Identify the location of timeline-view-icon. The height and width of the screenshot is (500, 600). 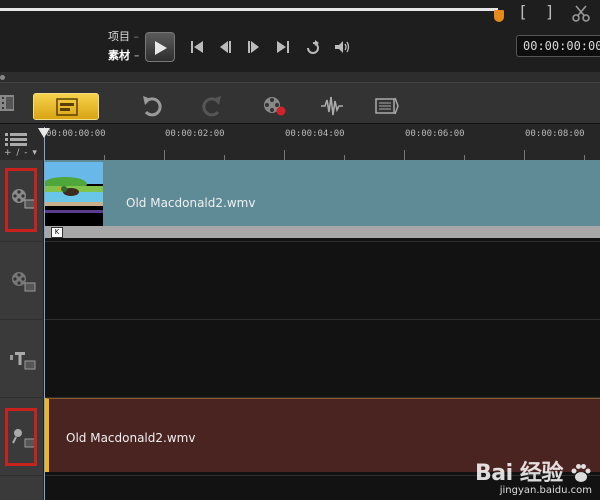
(67, 107).